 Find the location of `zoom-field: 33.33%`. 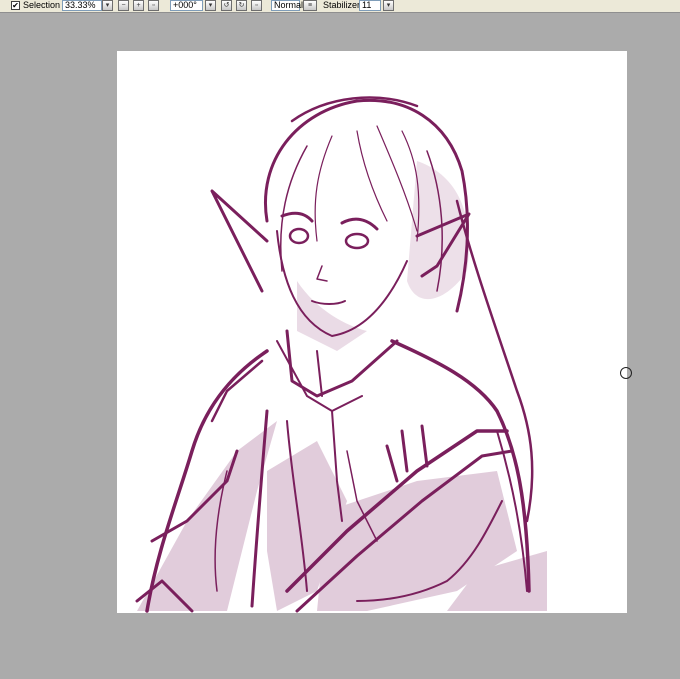

zoom-field: 33.33% is located at coordinates (82, 5).